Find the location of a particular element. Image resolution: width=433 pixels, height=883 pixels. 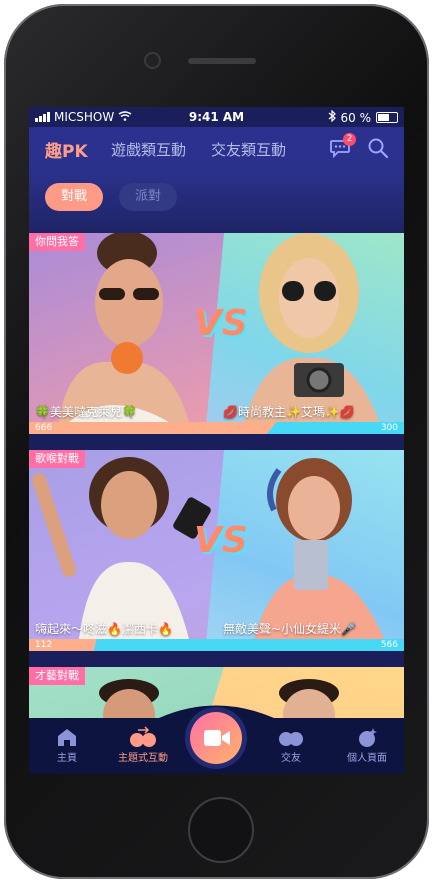

search-icon is located at coordinates (378, 150).